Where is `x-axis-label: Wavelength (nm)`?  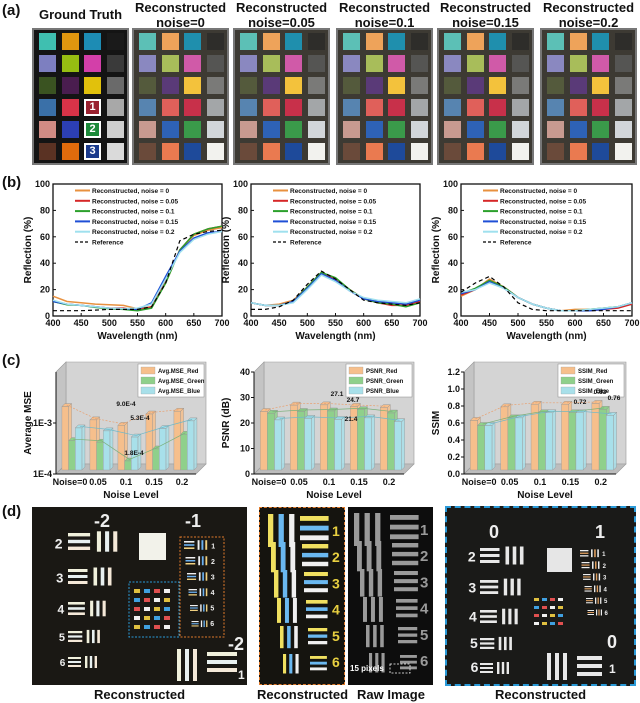
x-axis-label: Wavelength (nm) is located at coordinates (546, 336).